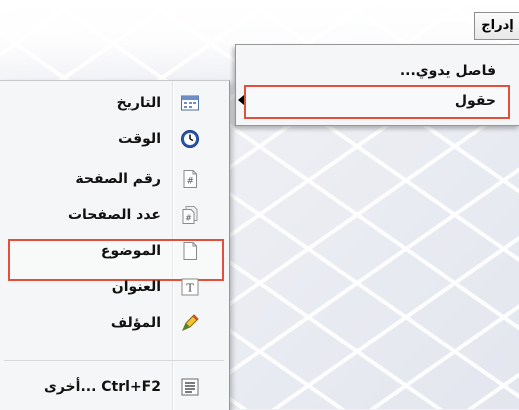 The width and height of the screenshot is (519, 410). Describe the element at coordinates (241, 100) in the screenshot. I see `submenu-arrow-icon` at that location.